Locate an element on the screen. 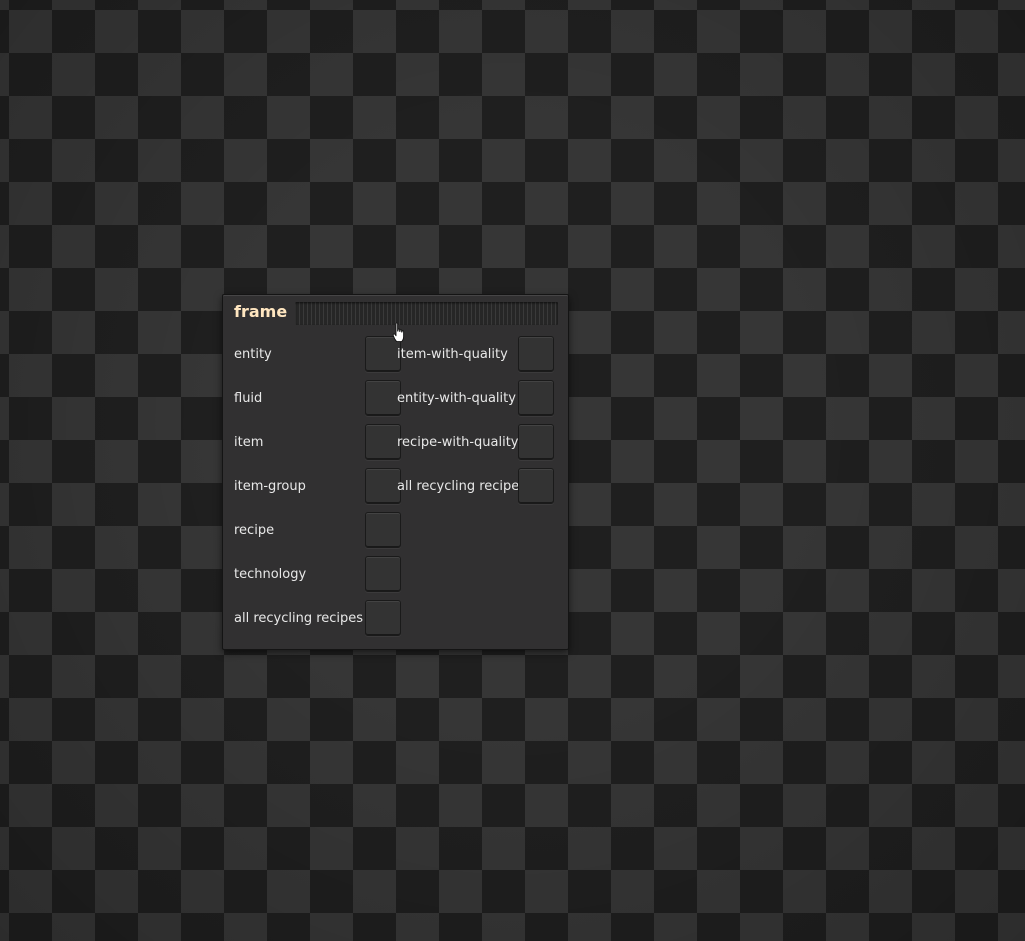 This screenshot has height=941, width=1025. right-row-label: entity-with-quality is located at coordinates (456, 398).